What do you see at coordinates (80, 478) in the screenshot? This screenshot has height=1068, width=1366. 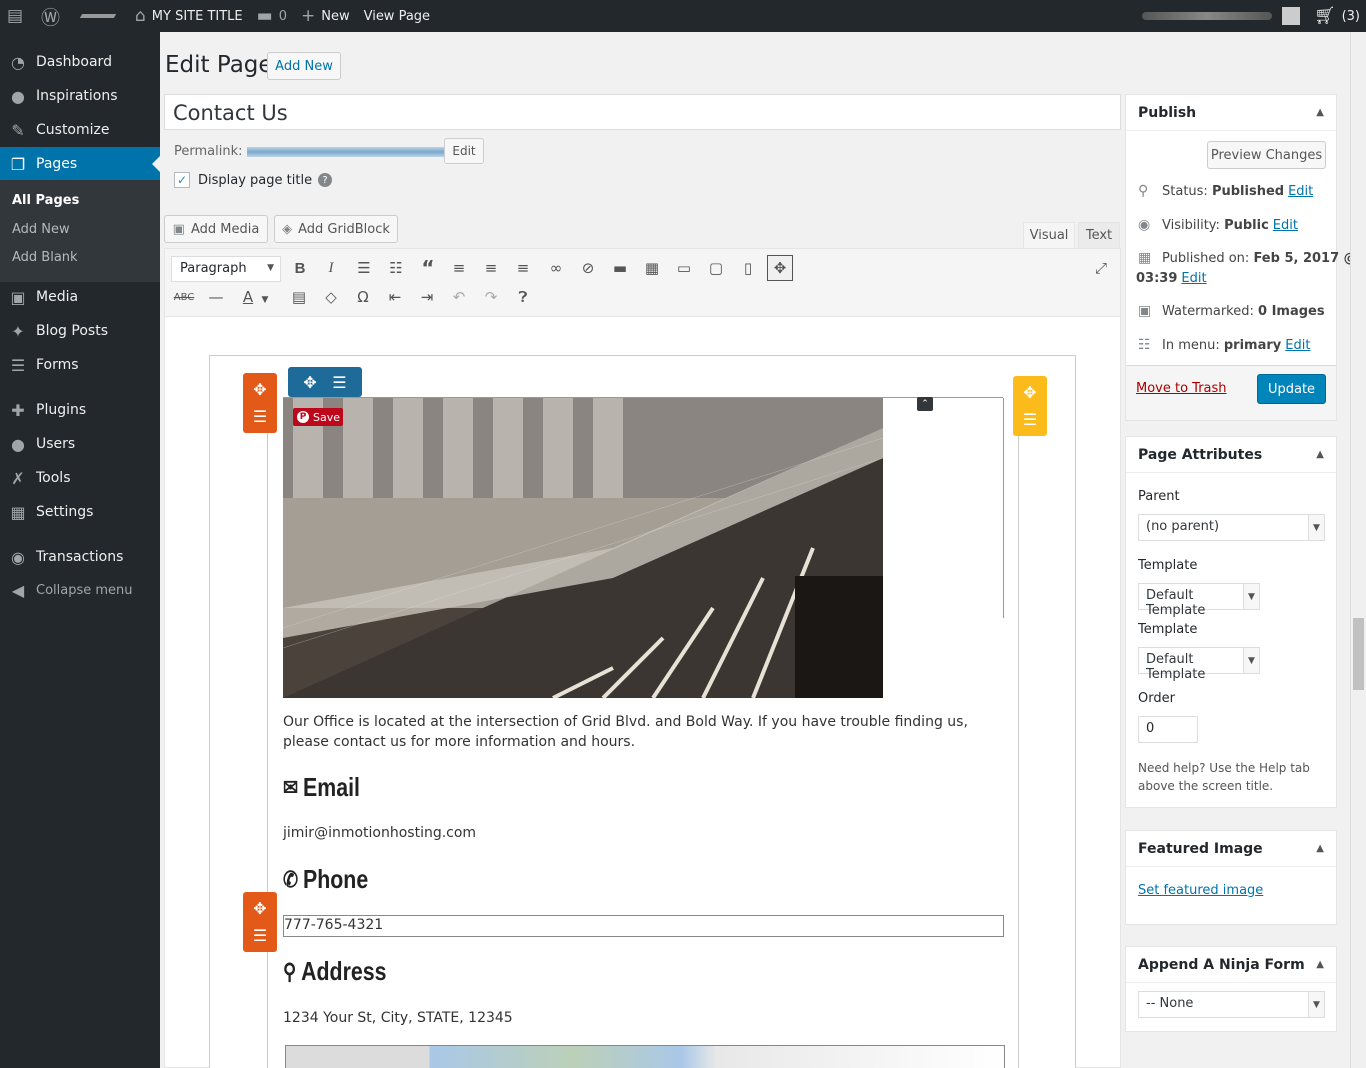 I see `sidebar-item-tools: ✗ Tools` at bounding box center [80, 478].